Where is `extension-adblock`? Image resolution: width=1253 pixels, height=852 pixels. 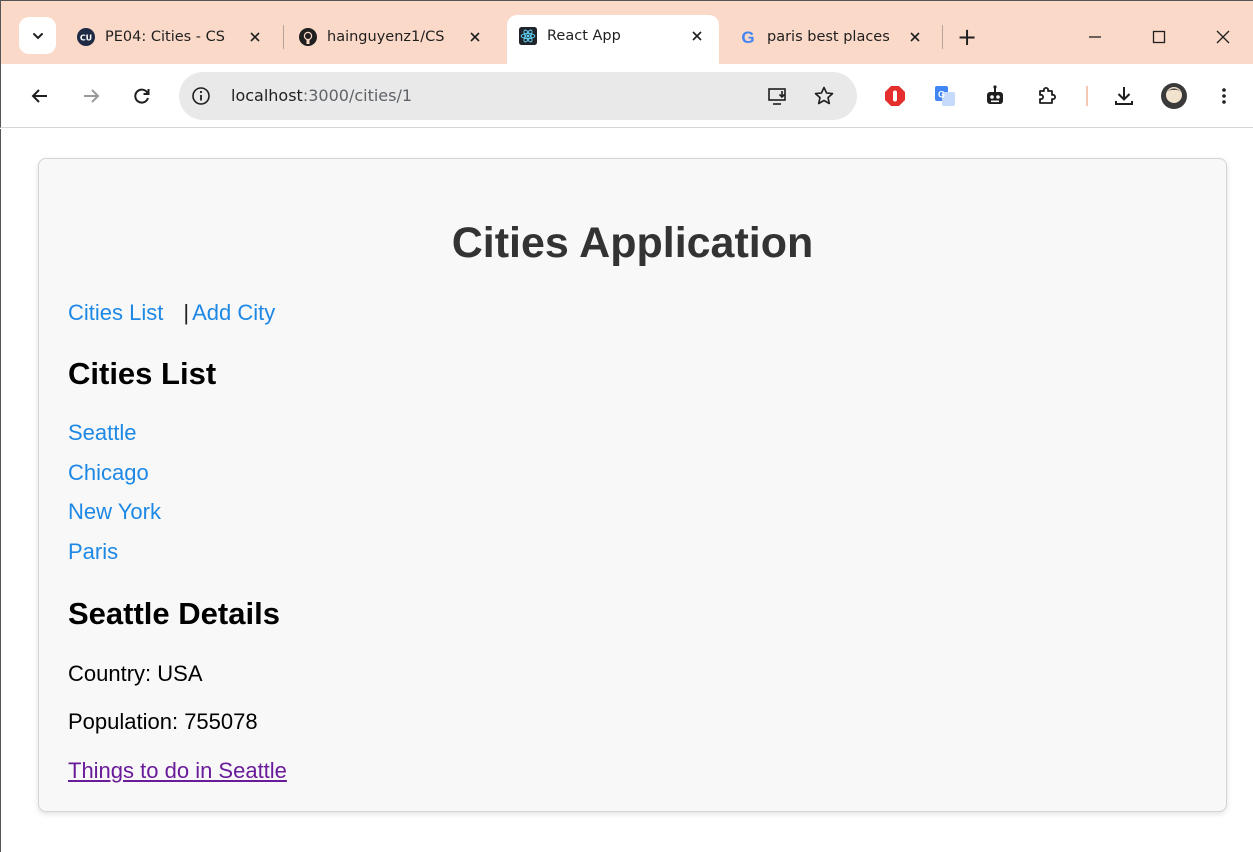 extension-adblock is located at coordinates (895, 96).